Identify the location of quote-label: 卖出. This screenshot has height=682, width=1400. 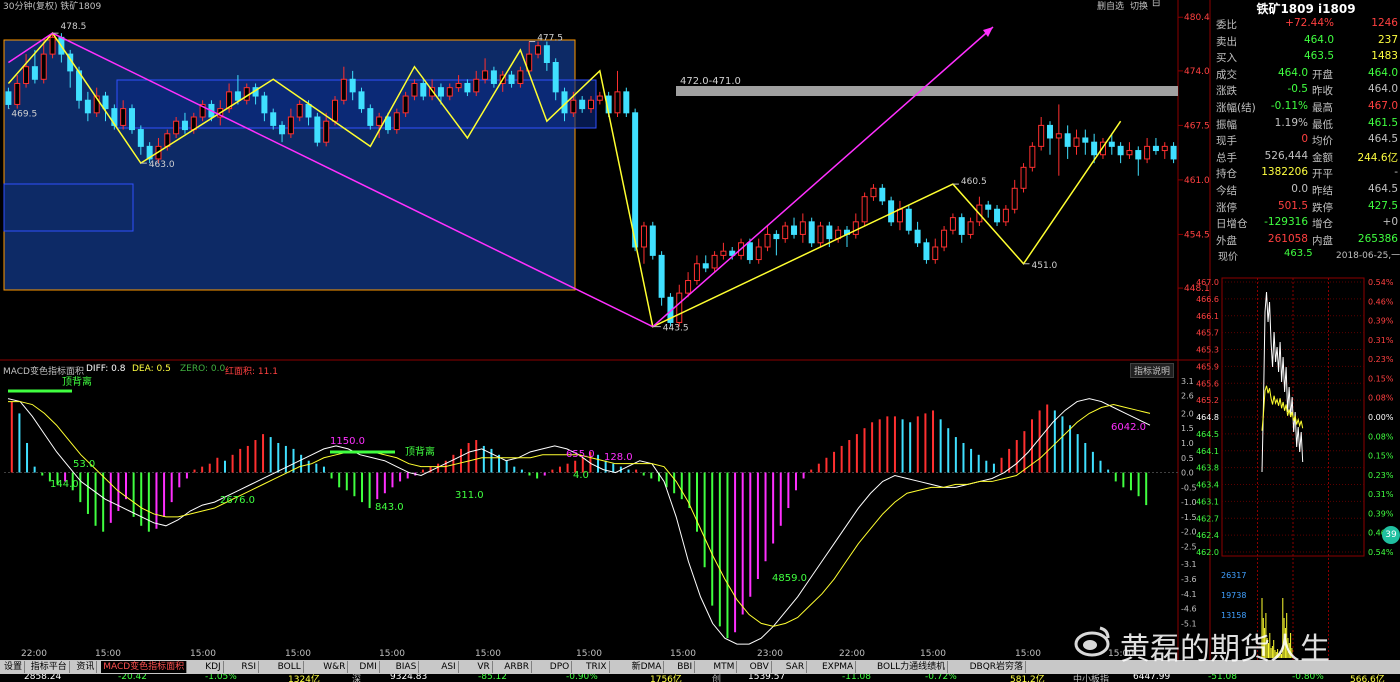
(1226, 41).